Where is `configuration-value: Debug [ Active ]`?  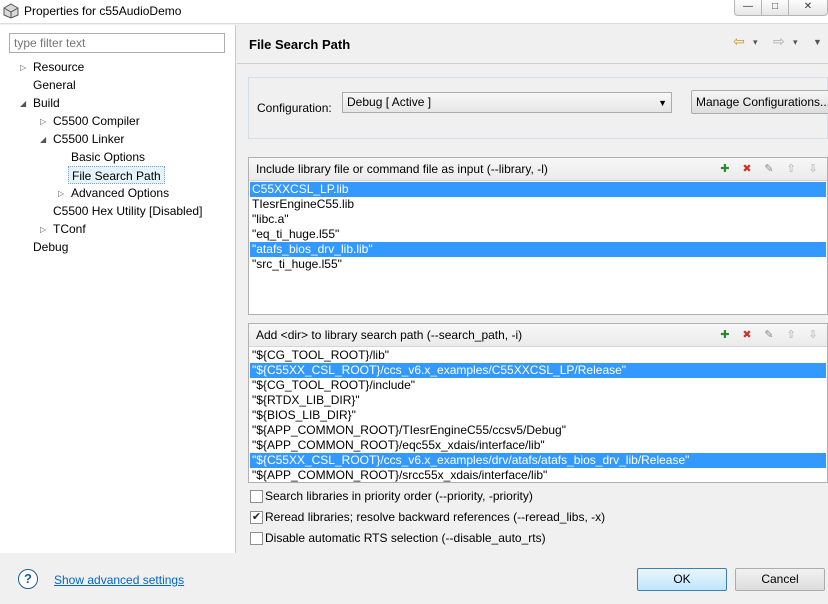
configuration-value: Debug [ Active ] is located at coordinates (389, 102).